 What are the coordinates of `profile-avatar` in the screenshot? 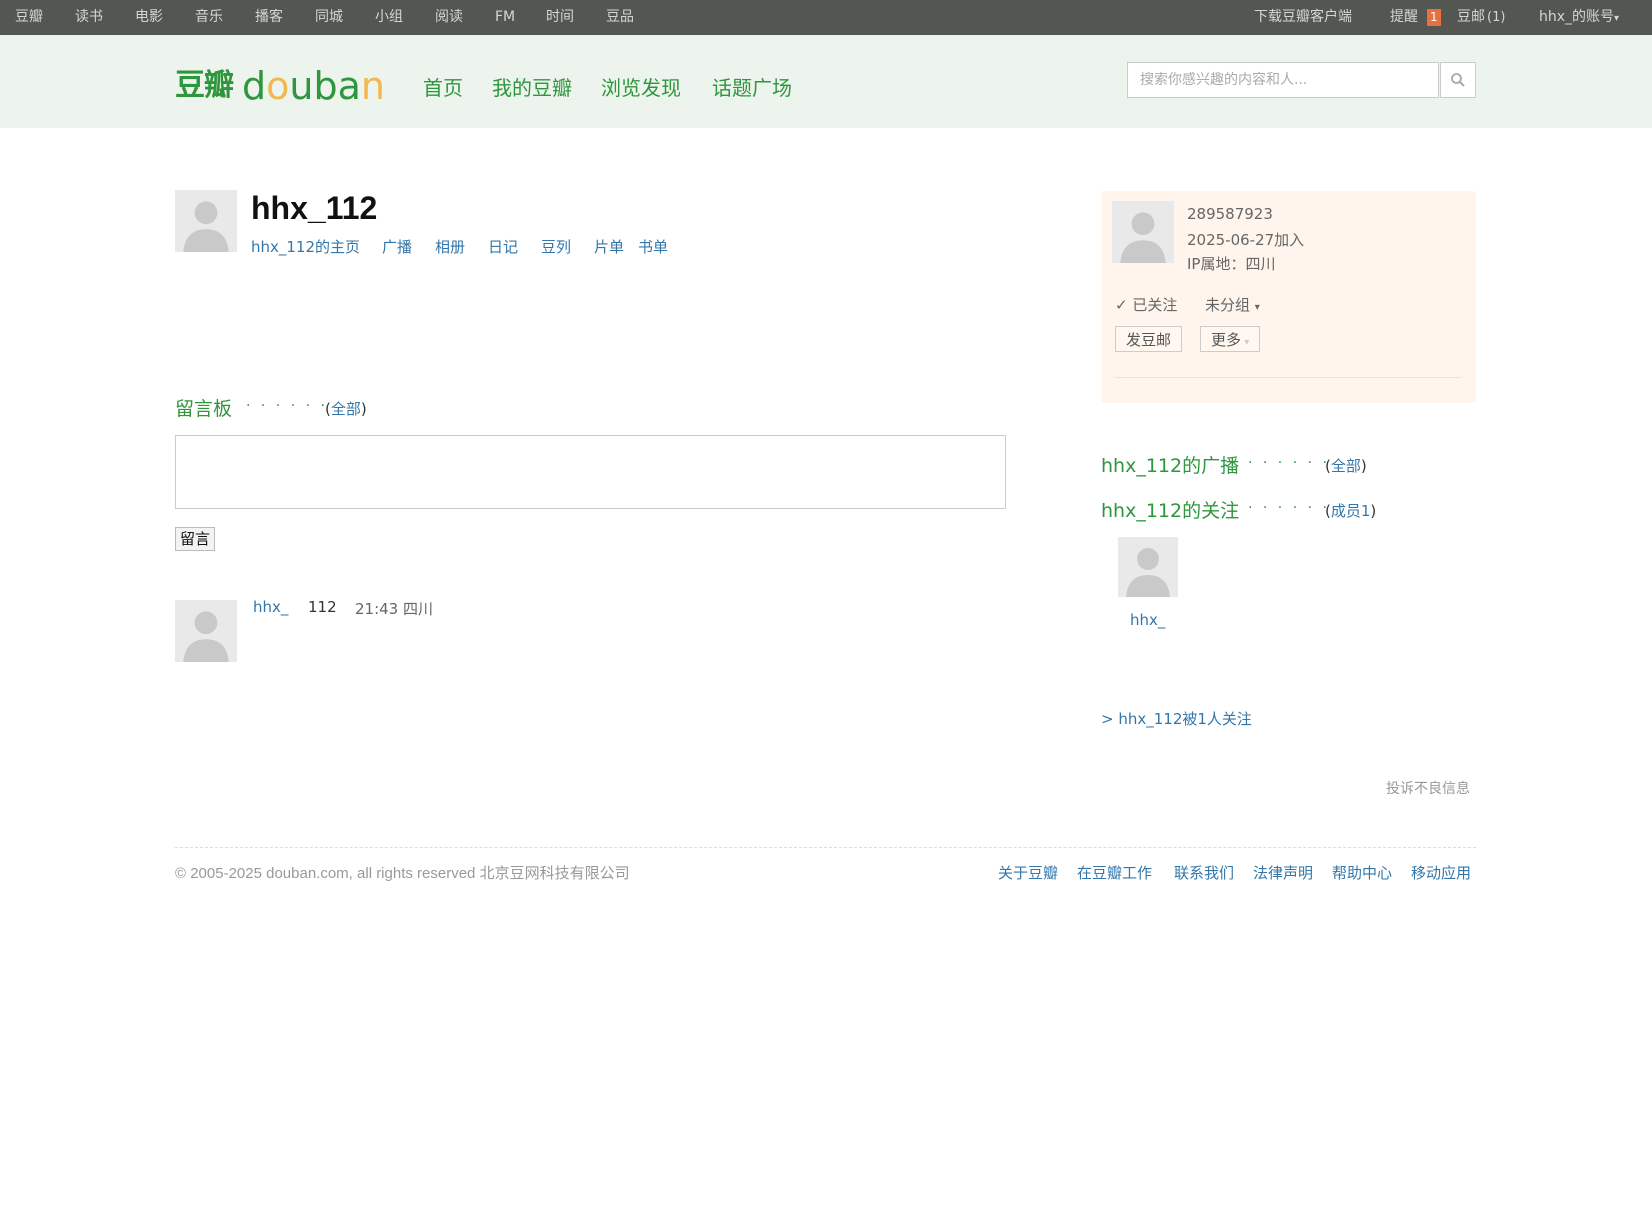 It's located at (206, 221).